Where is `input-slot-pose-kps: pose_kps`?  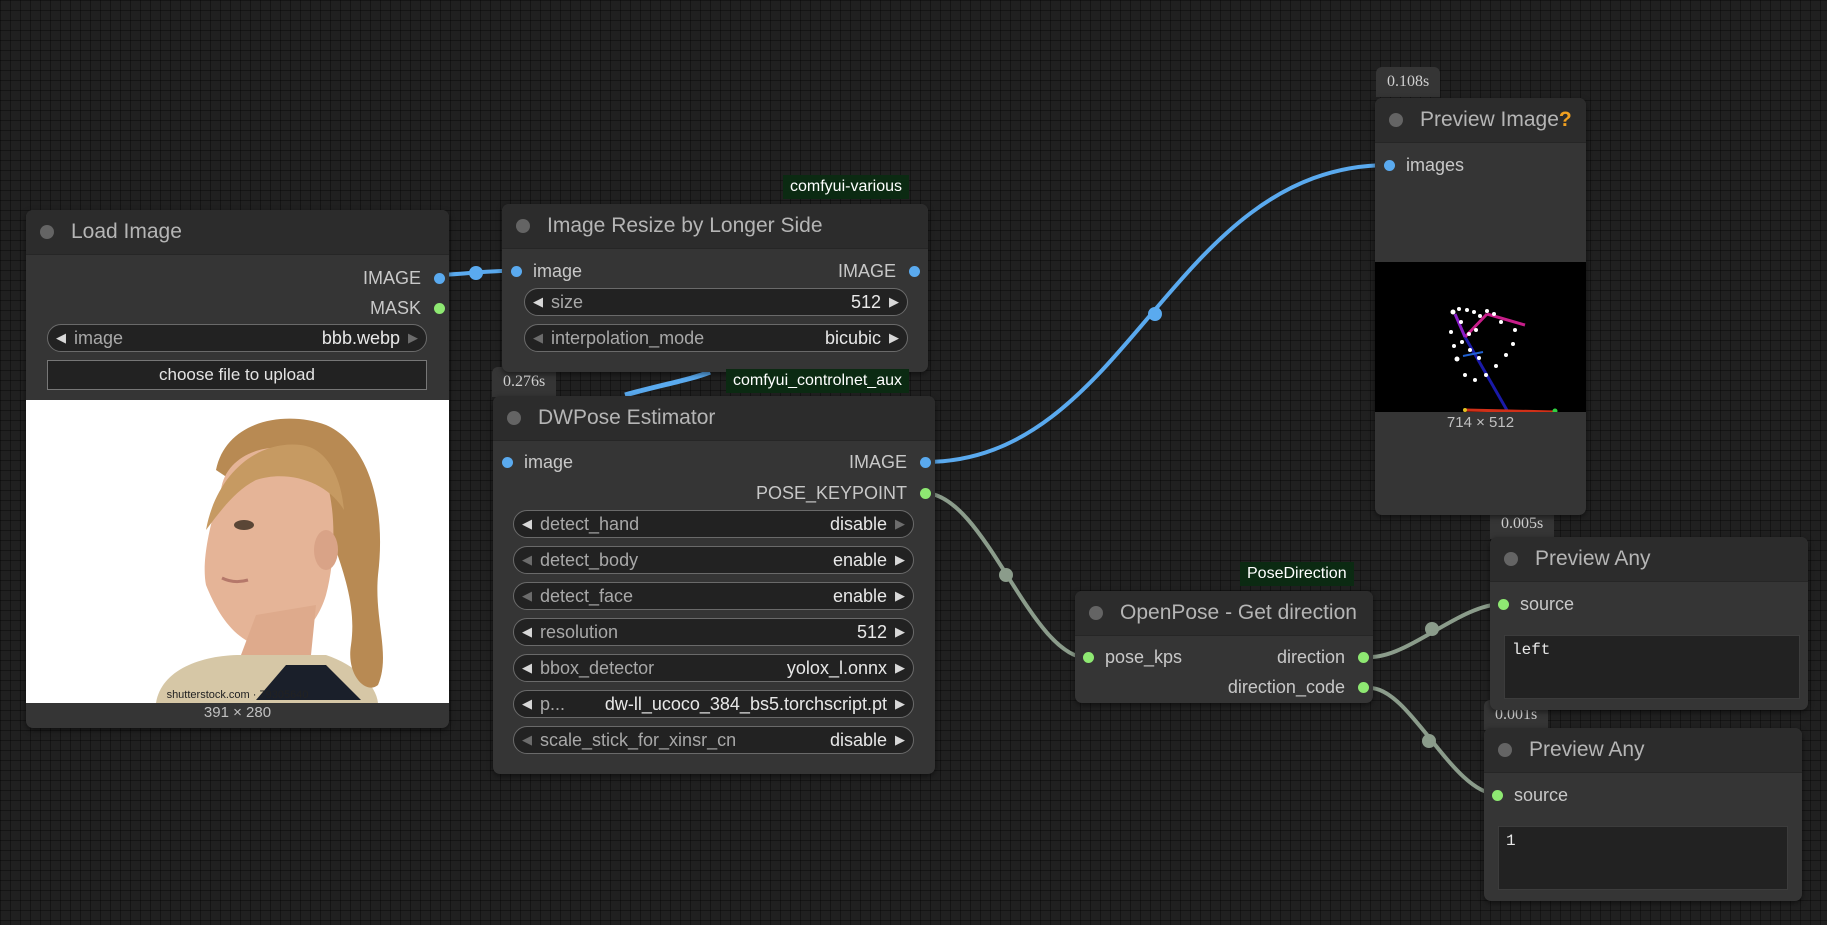 input-slot-pose-kps: pose_kps is located at coordinates (1132, 657).